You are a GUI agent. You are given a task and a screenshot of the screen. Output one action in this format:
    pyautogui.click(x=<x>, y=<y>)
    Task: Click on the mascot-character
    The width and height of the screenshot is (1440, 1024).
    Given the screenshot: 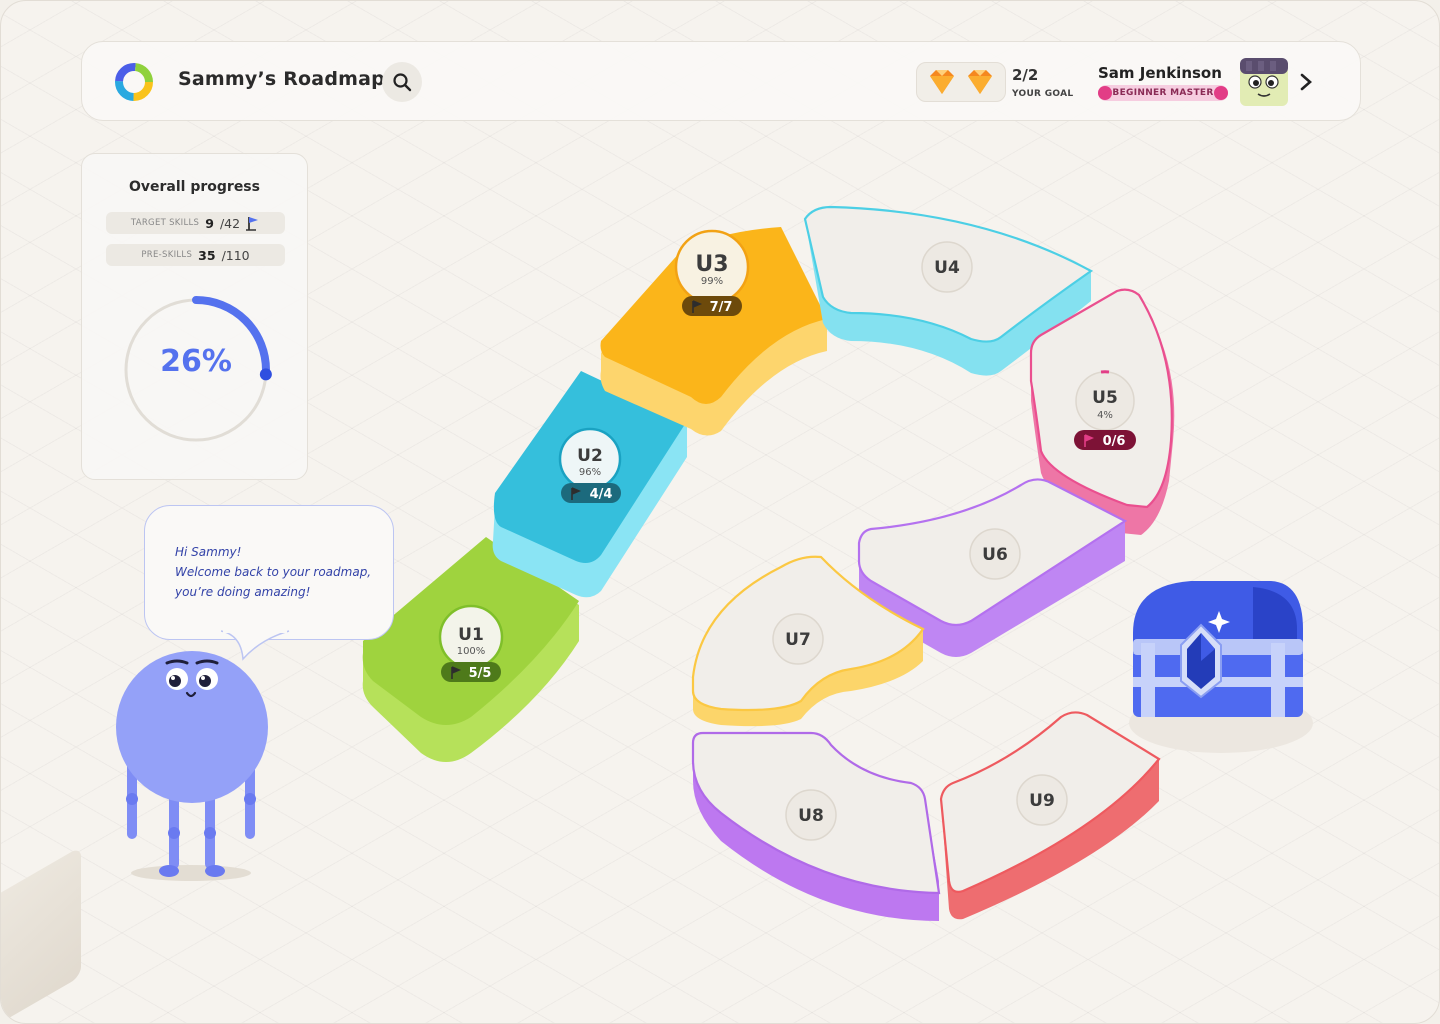 What is the action you would take?
    pyautogui.click(x=192, y=766)
    